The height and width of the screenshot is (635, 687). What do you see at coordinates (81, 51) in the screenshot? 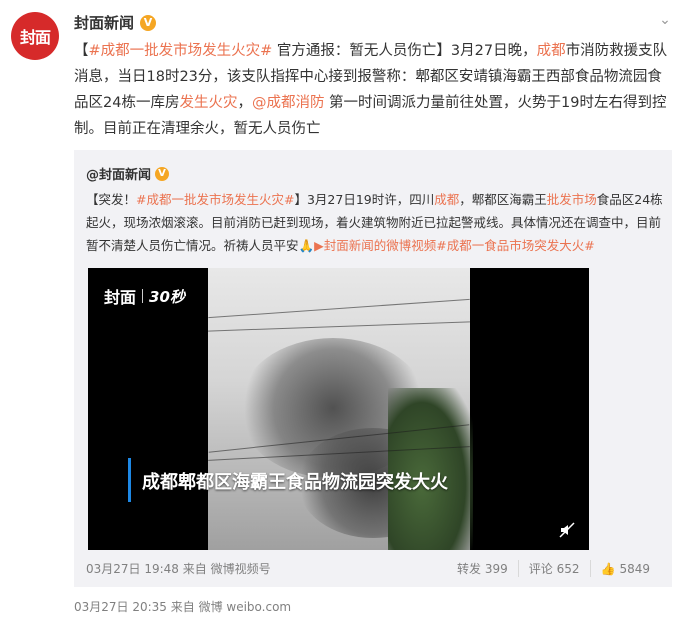
I see `post-text-segment: 【` at bounding box center [81, 51].